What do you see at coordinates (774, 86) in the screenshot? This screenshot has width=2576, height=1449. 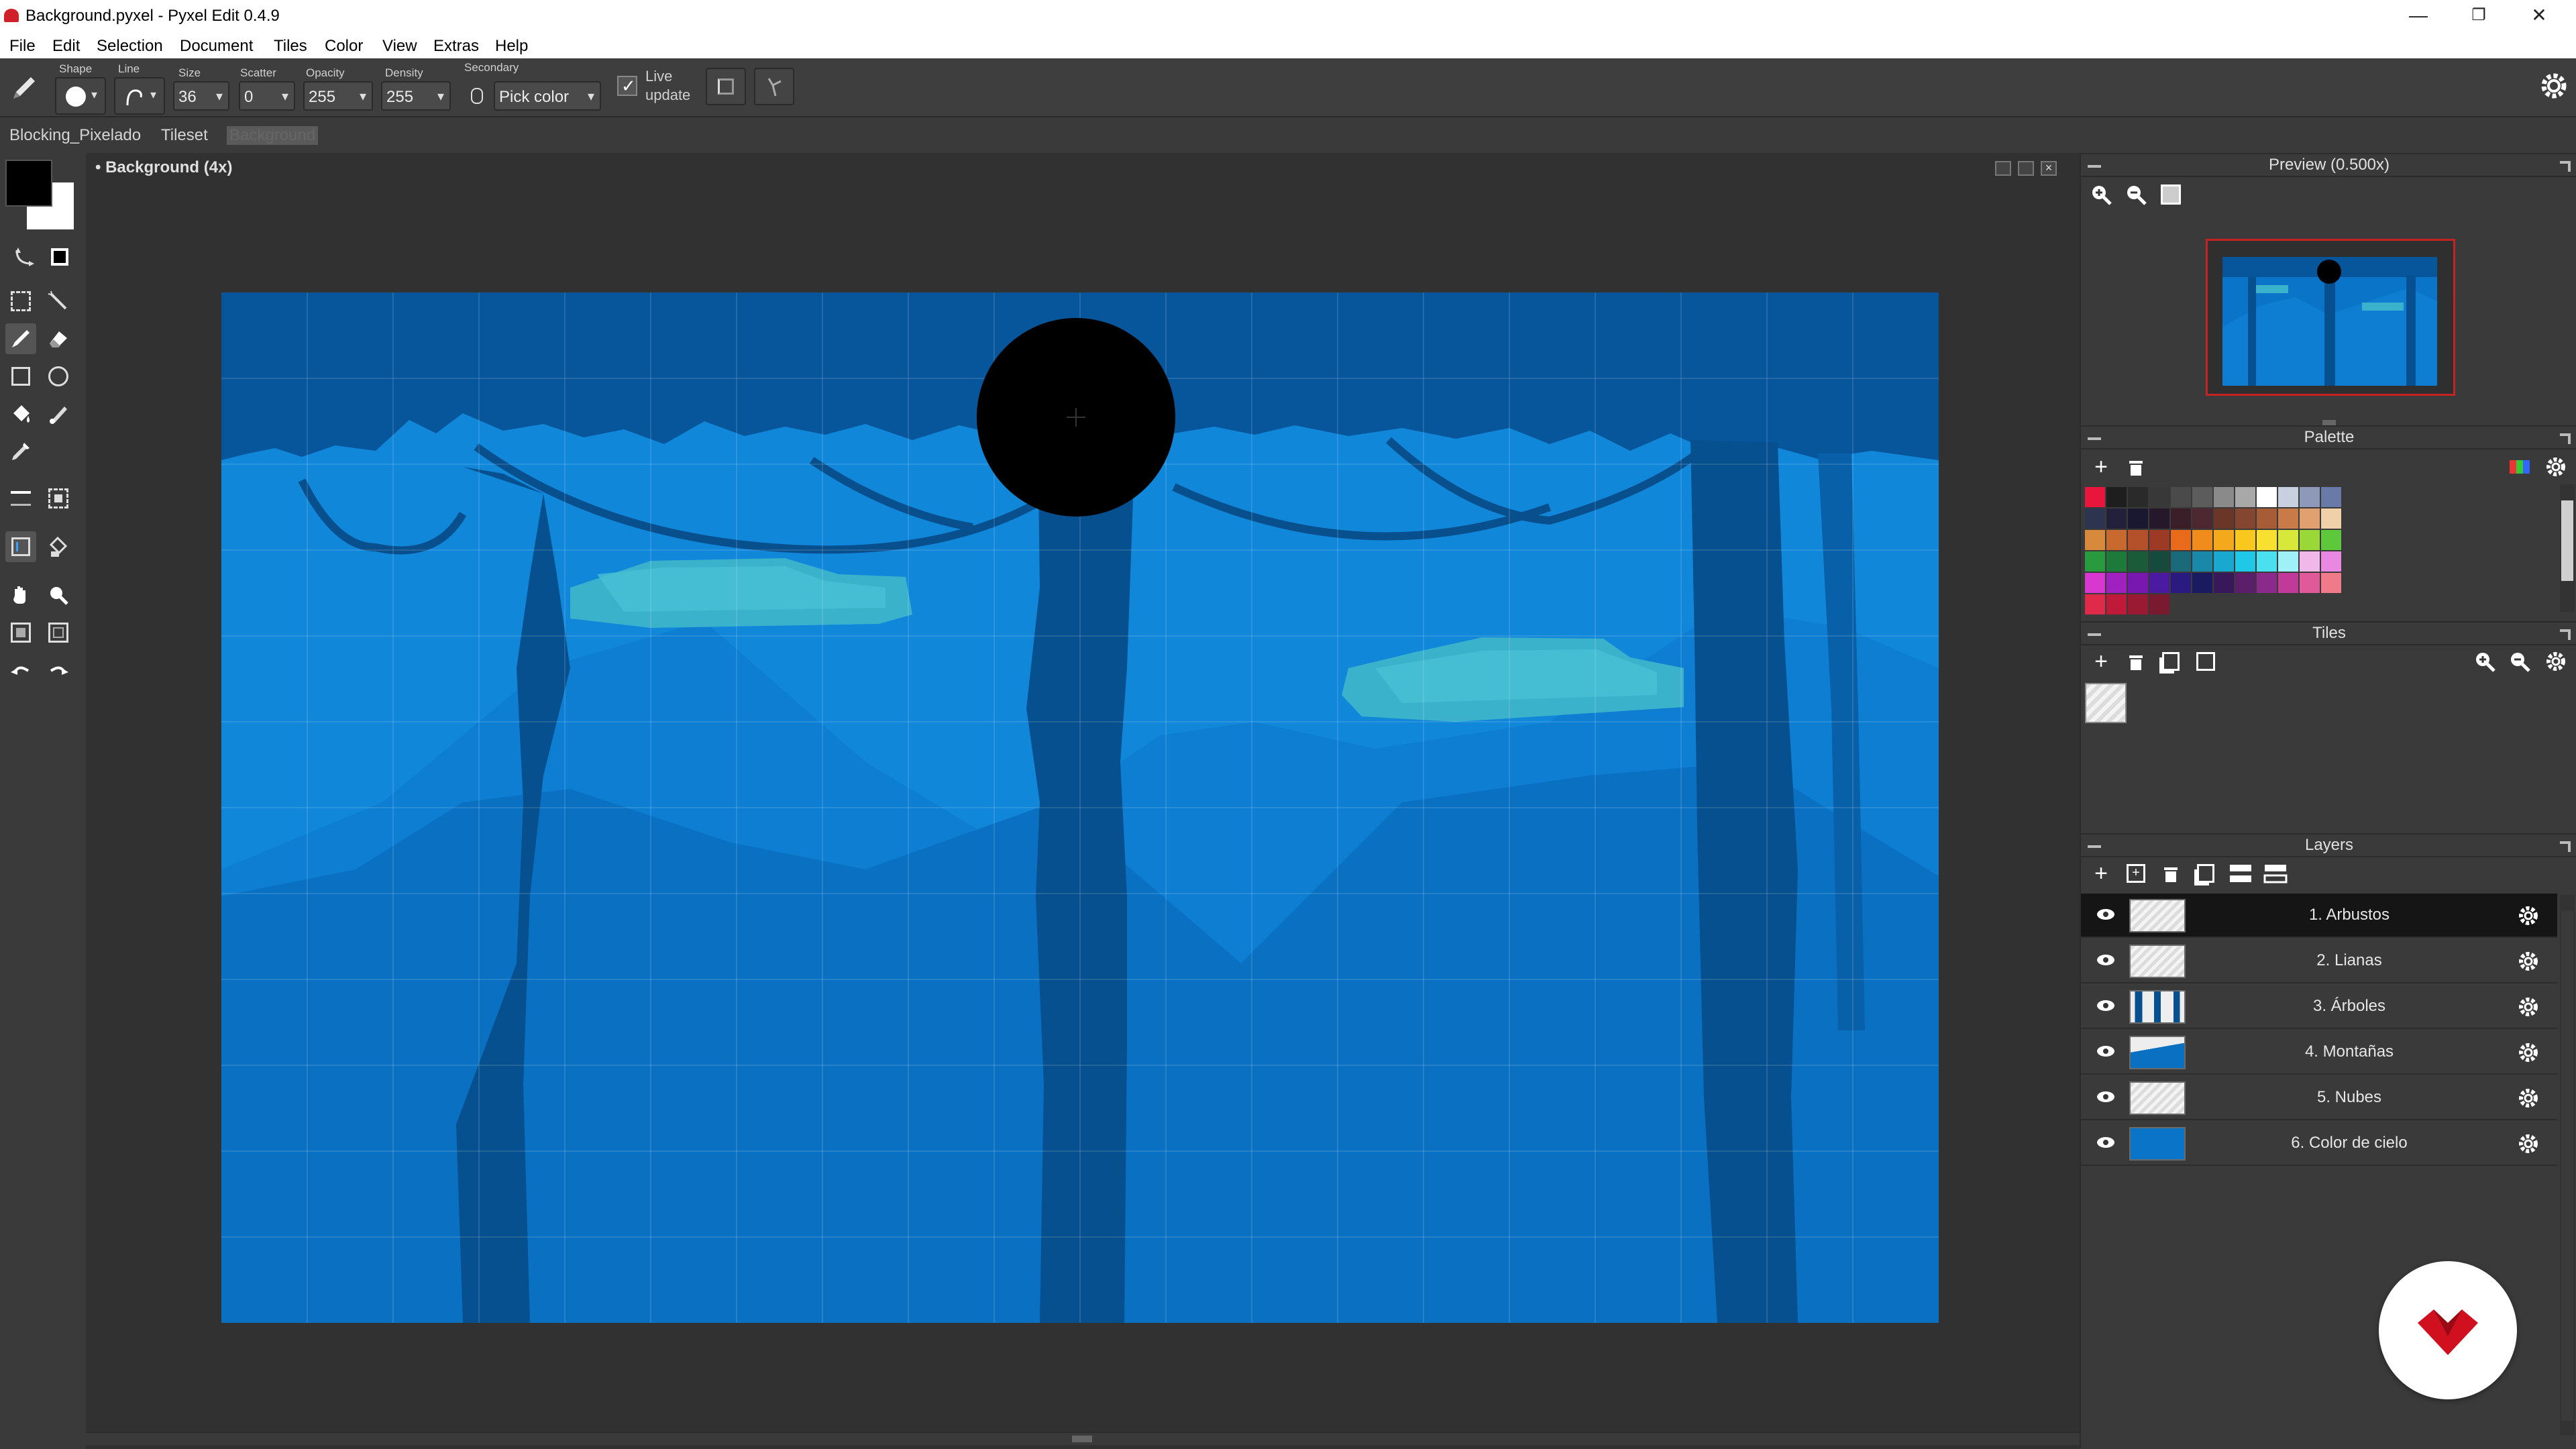 I see `tile-mode-toggle` at bounding box center [774, 86].